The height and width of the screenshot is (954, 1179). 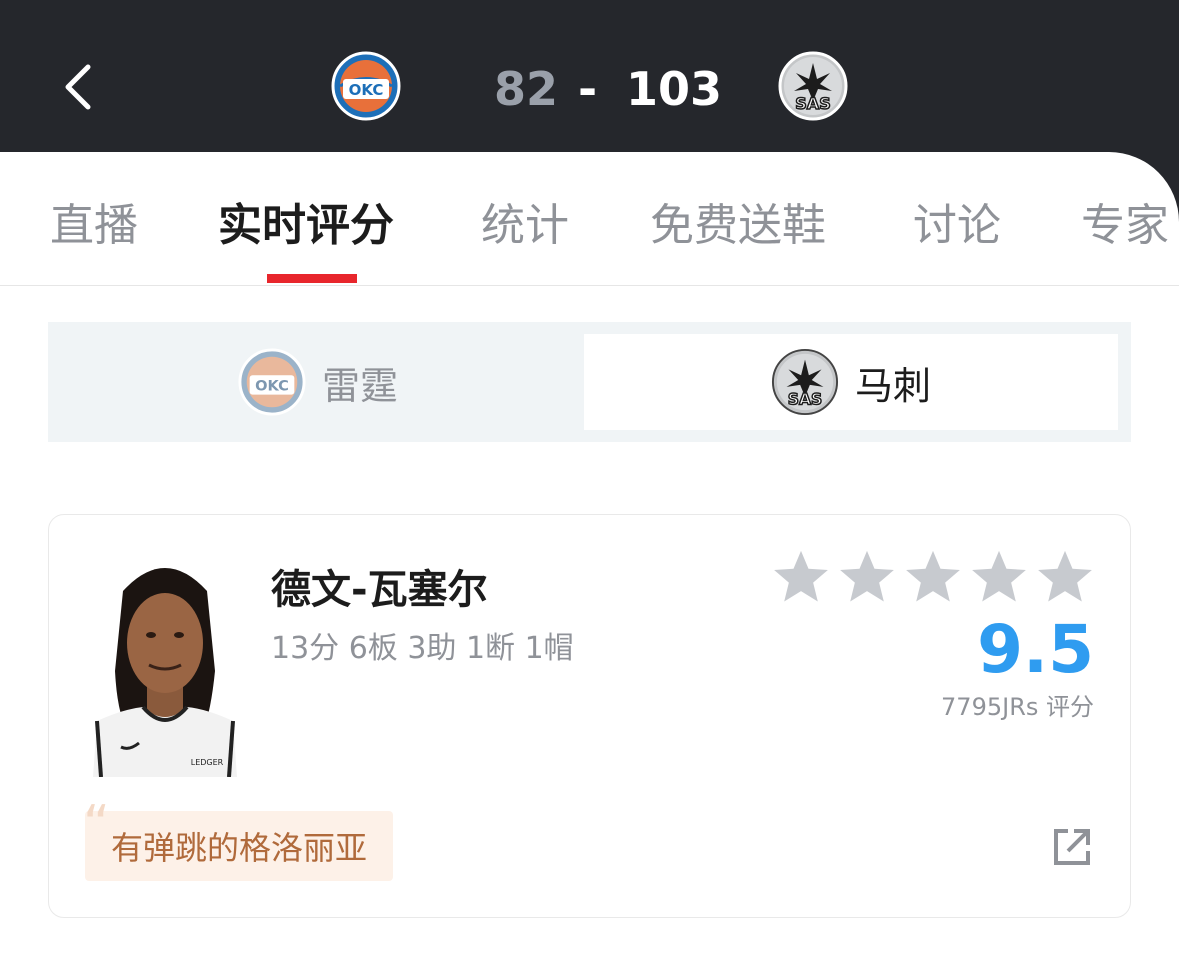 What do you see at coordinates (379, 590) in the screenshot?
I see `player-name: 德文-瓦塞尔` at bounding box center [379, 590].